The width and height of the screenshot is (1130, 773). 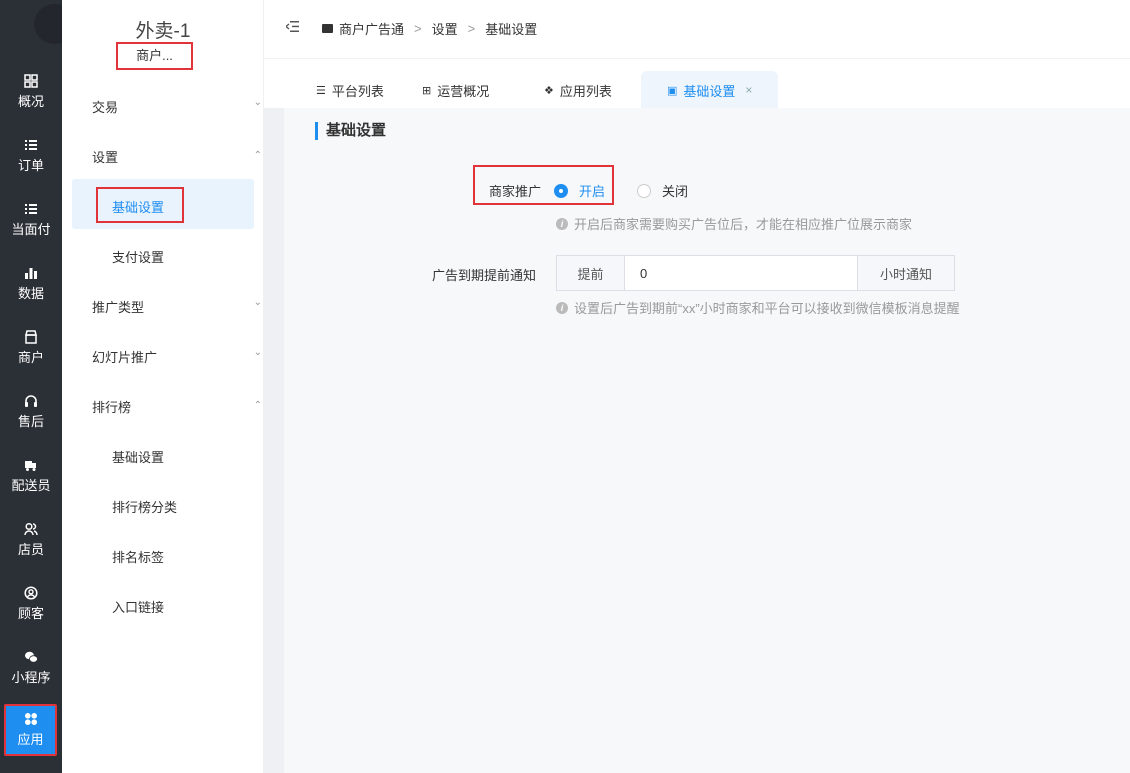 I want to click on rail-item-merchant: 商户, so click(x=31, y=351).